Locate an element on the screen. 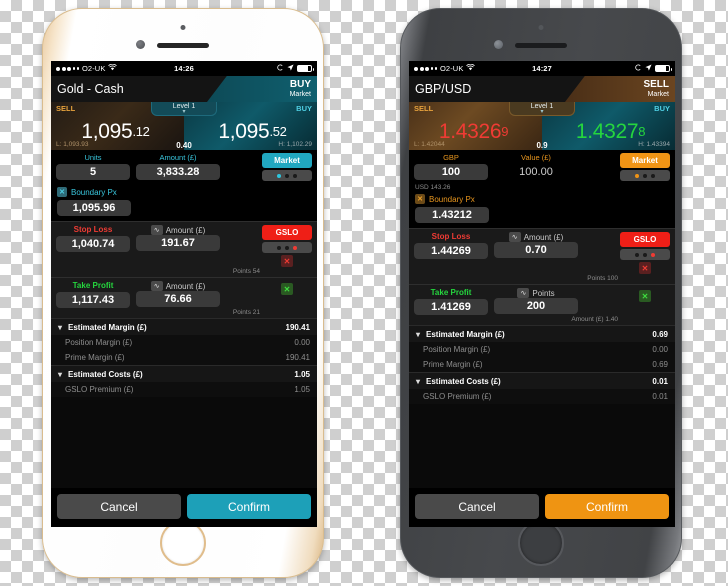 The image size is (728, 586). quantity-input: 100 is located at coordinates (451, 172).